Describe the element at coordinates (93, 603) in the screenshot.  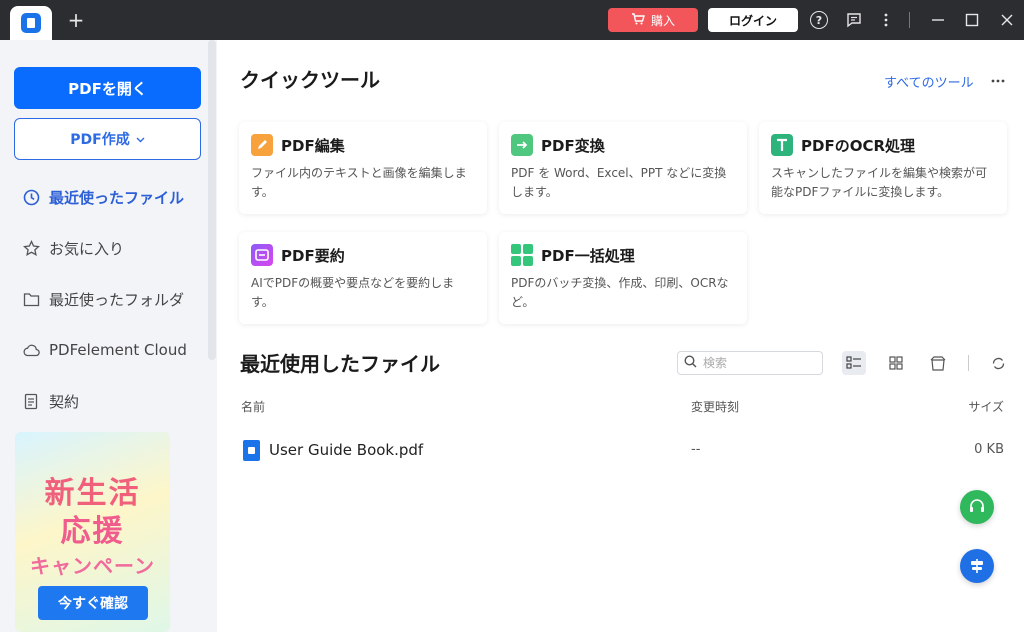
I see `promo-check-now-button: 今すぐ確認` at that location.